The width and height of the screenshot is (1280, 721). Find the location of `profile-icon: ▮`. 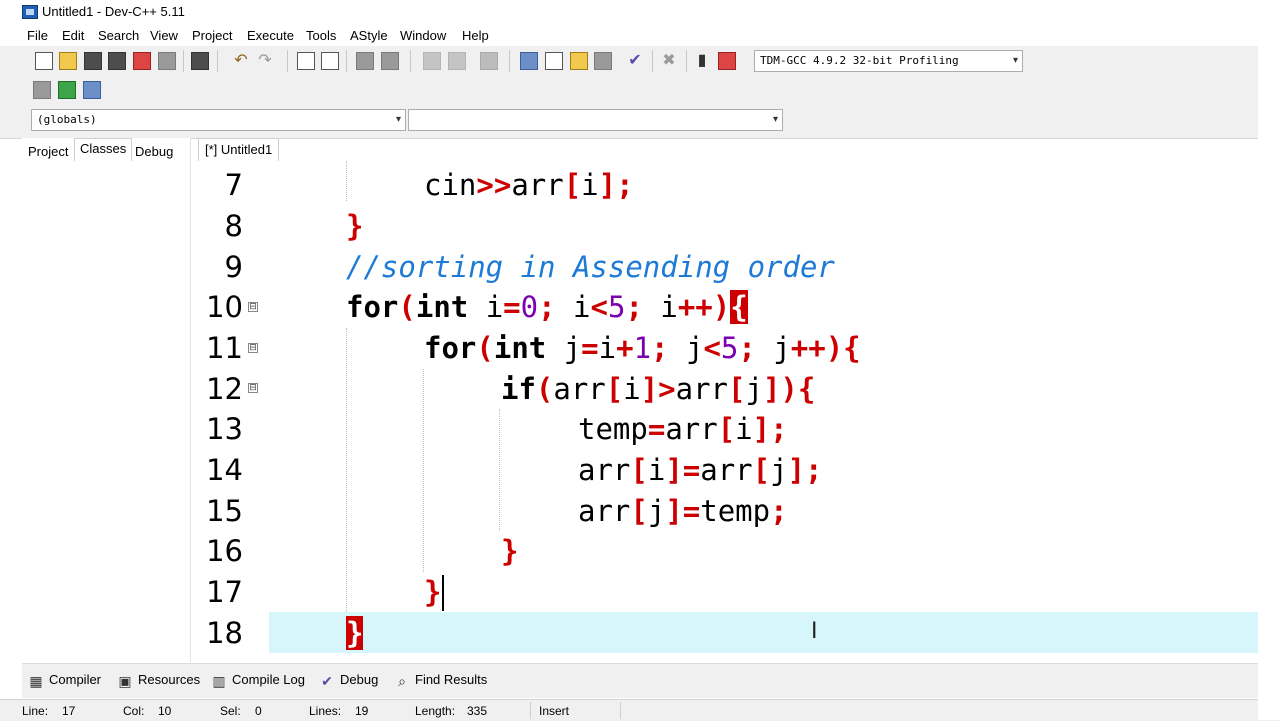

profile-icon: ▮ is located at coordinates (702, 61).